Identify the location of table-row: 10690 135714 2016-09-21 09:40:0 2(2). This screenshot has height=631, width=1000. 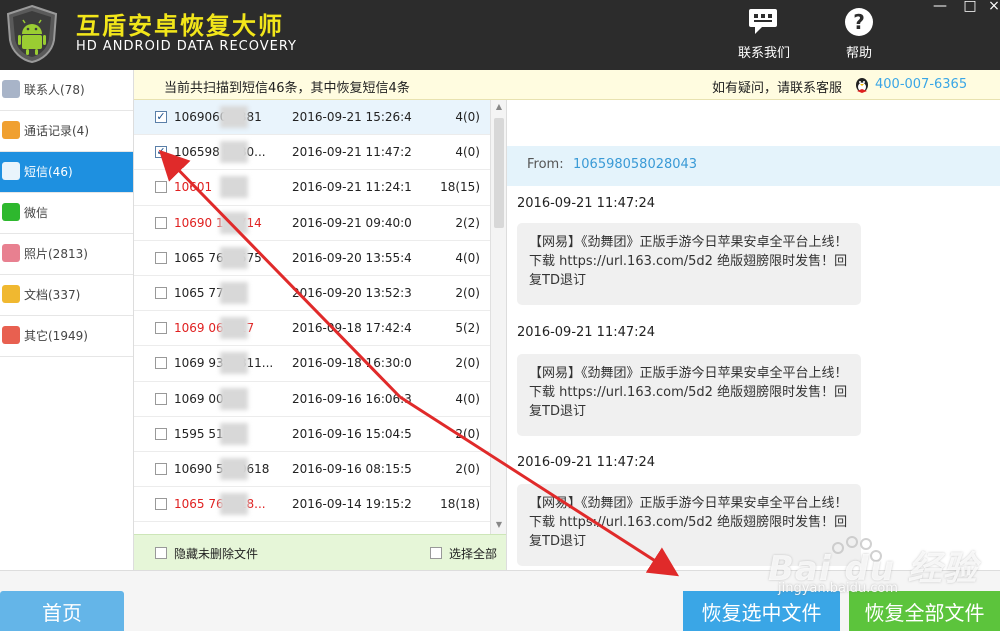
(312, 223).